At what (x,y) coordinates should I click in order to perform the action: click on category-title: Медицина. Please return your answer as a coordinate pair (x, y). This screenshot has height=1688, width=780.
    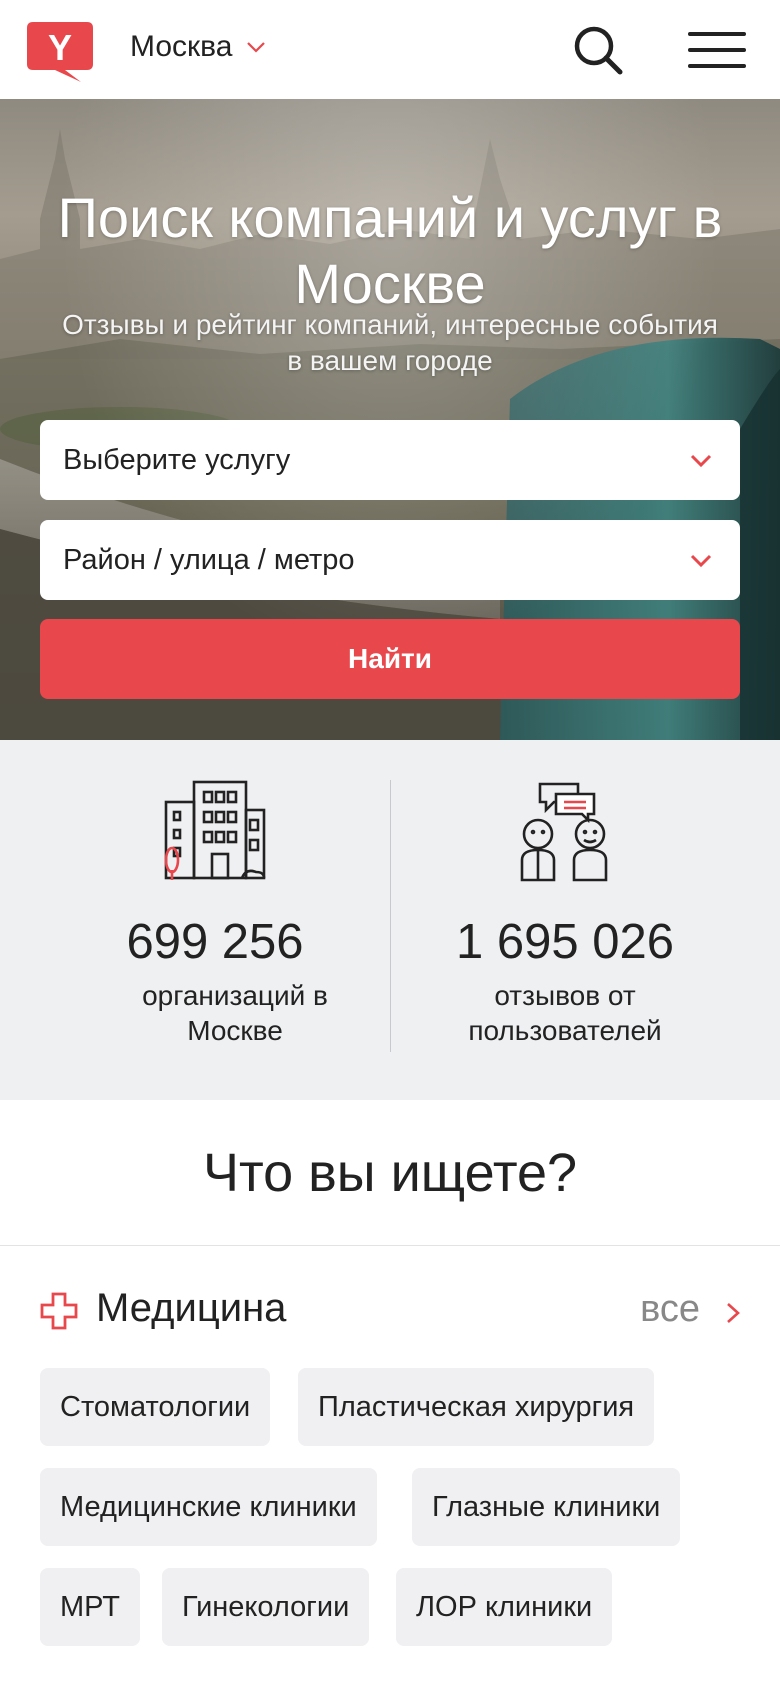
    Looking at the image, I should click on (191, 1308).